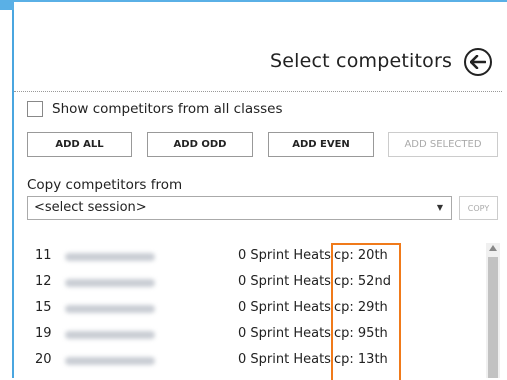 The width and height of the screenshot is (507, 380). I want to click on window-top-bar, so click(253, 5).